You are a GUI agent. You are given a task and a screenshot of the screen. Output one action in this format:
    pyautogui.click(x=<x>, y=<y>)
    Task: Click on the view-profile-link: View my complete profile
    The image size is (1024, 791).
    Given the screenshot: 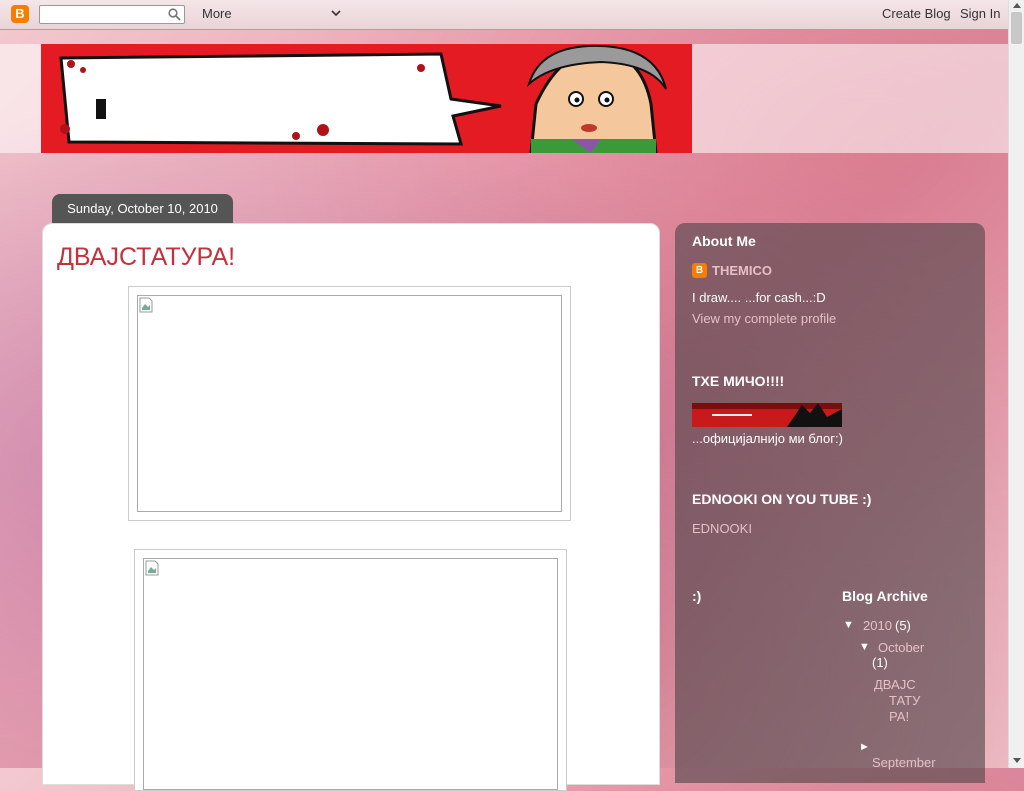 What is the action you would take?
    pyautogui.click(x=764, y=318)
    